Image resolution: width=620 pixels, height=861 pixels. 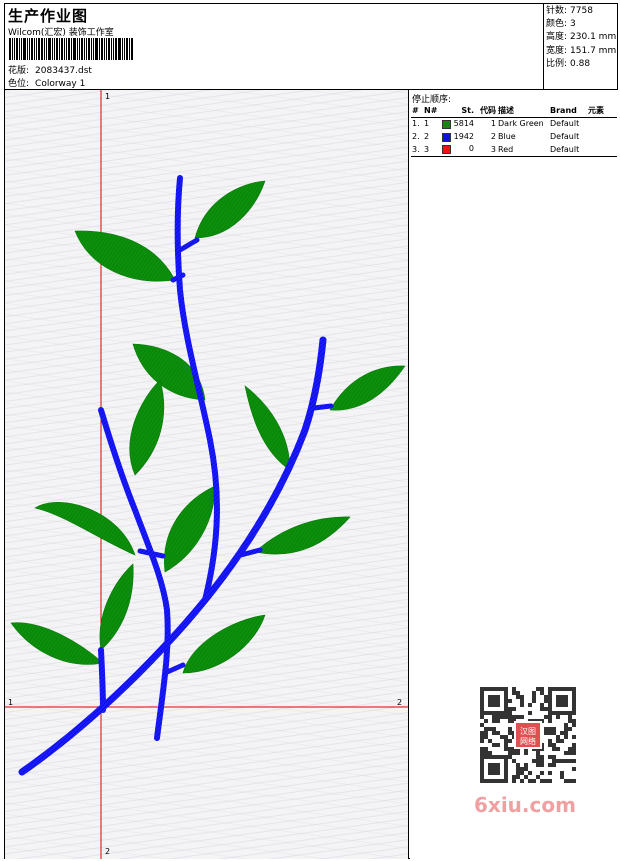 What do you see at coordinates (19, 84) in the screenshot?
I see `colorway-label: 色位:` at bounding box center [19, 84].